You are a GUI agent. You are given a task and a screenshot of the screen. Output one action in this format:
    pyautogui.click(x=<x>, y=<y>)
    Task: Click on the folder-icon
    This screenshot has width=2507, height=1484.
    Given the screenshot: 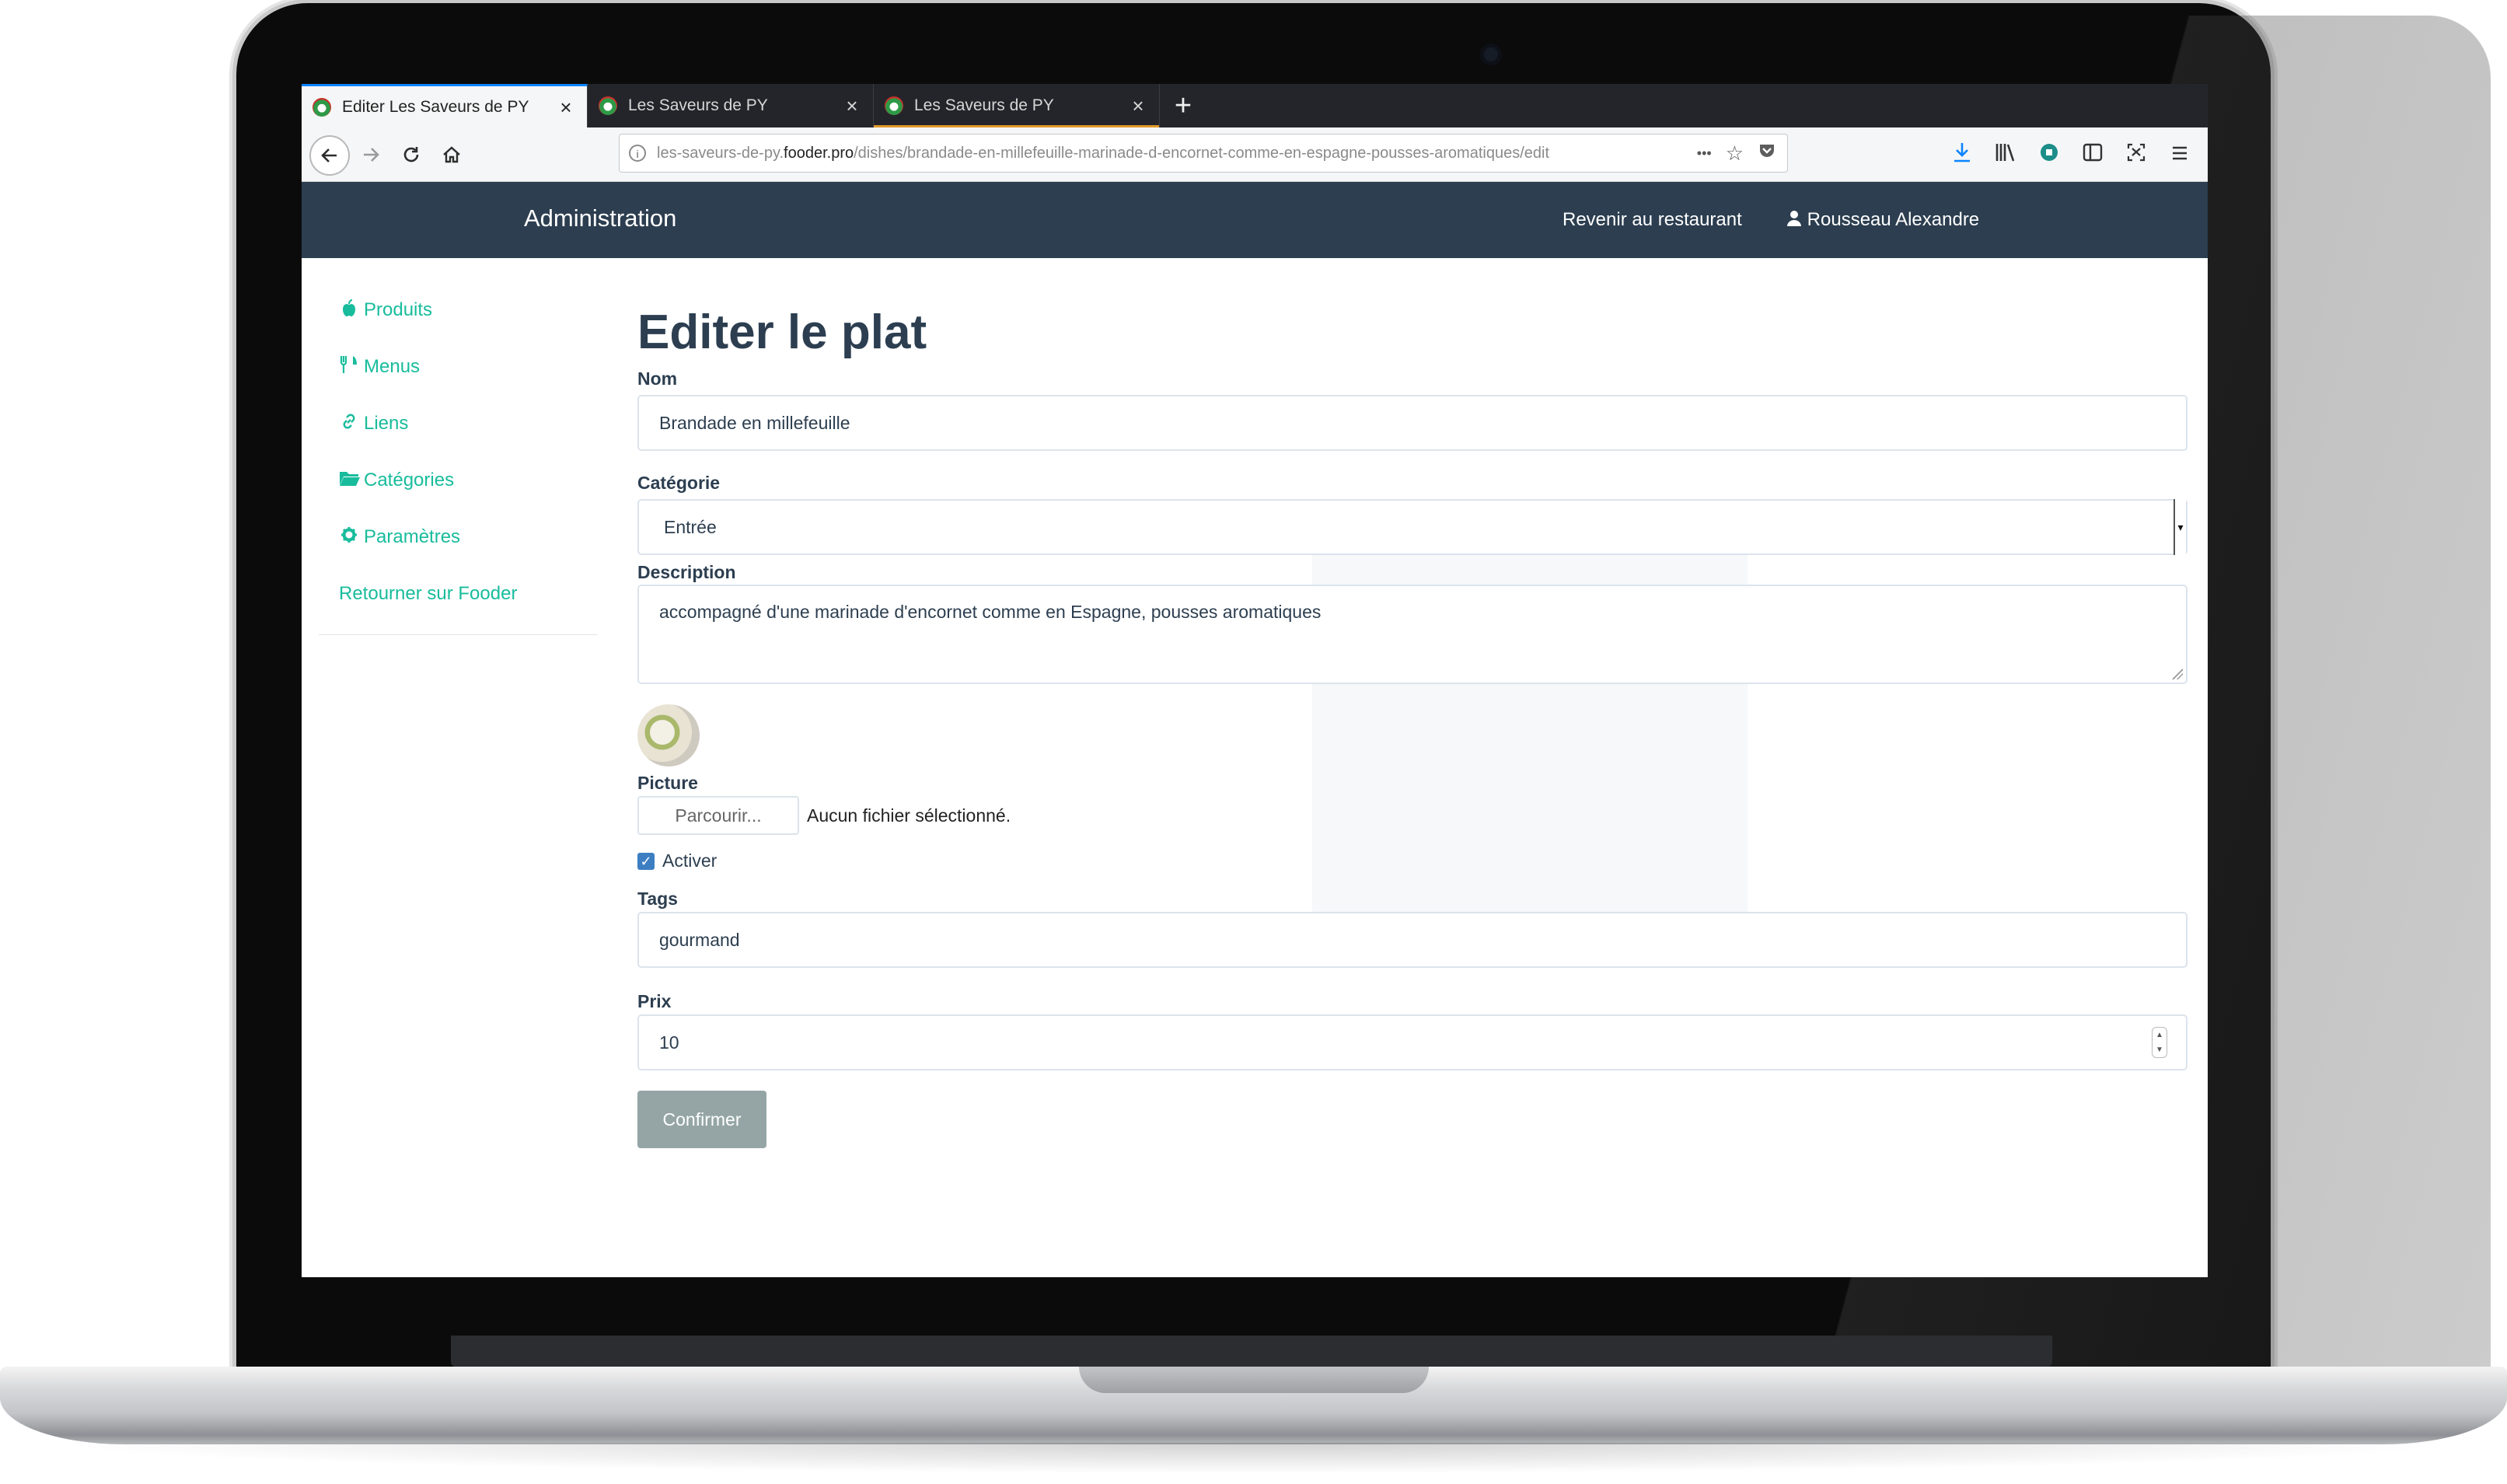 What is the action you would take?
    pyautogui.click(x=349, y=480)
    